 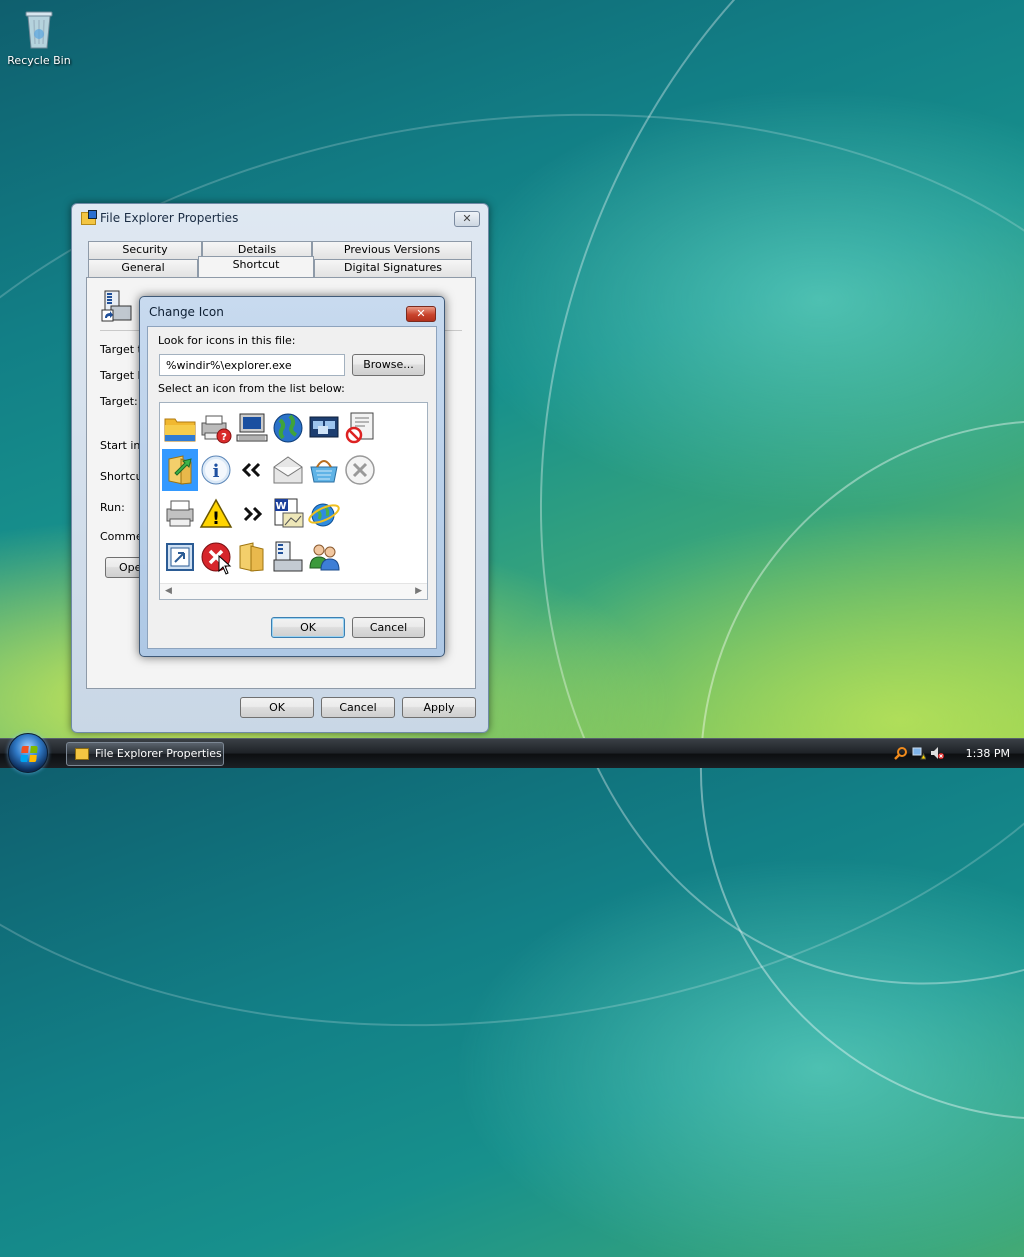 What do you see at coordinates (252, 428) in the screenshot?
I see `computer-icon` at bounding box center [252, 428].